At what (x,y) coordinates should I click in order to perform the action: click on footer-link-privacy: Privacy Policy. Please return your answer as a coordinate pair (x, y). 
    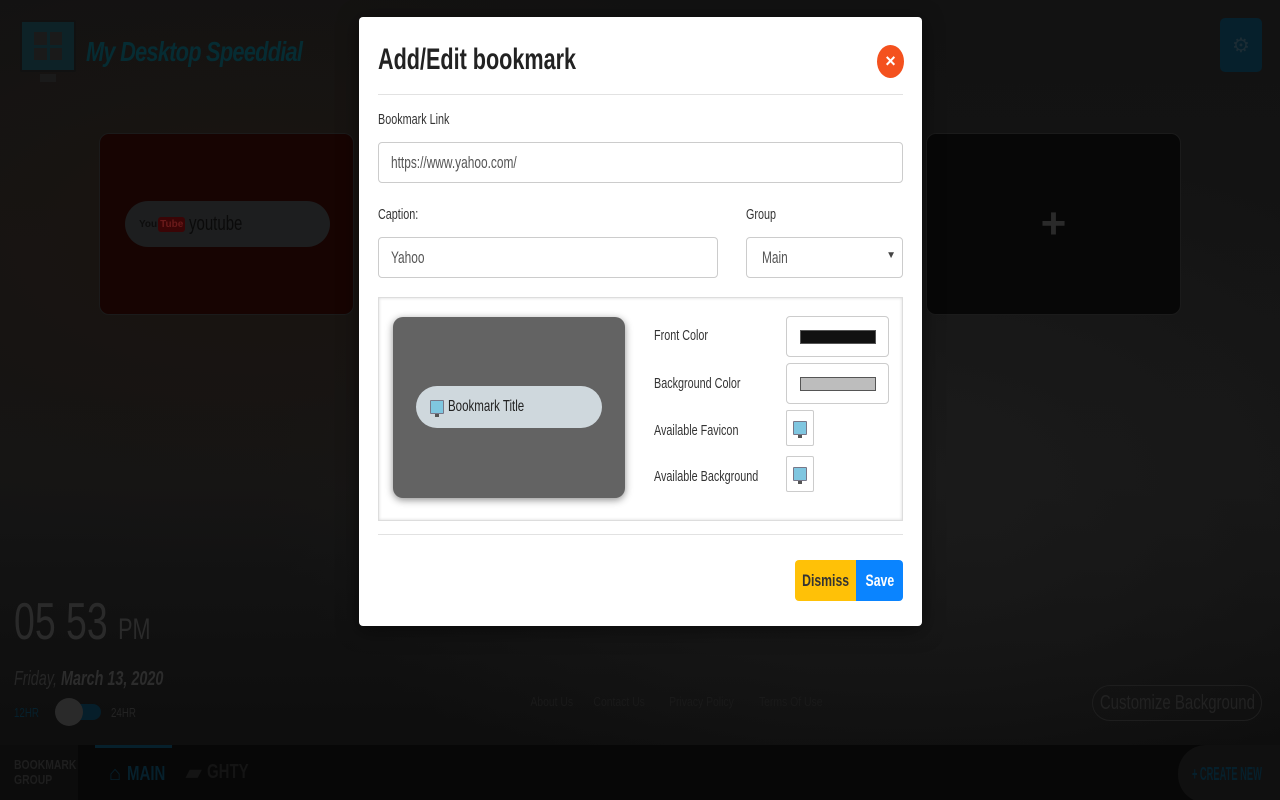
    Looking at the image, I should click on (701, 701).